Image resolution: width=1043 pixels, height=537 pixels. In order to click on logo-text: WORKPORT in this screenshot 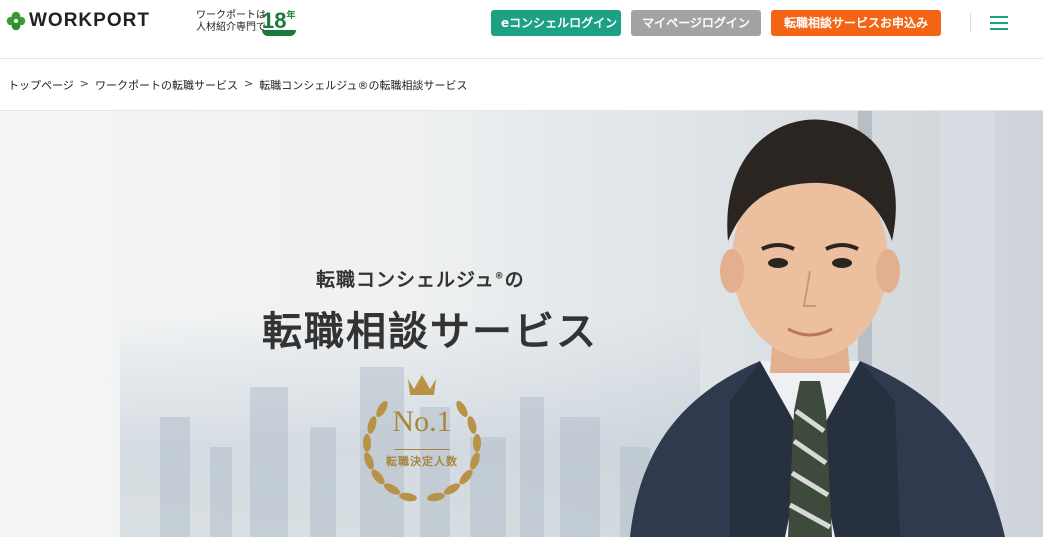, I will do `click(89, 20)`.